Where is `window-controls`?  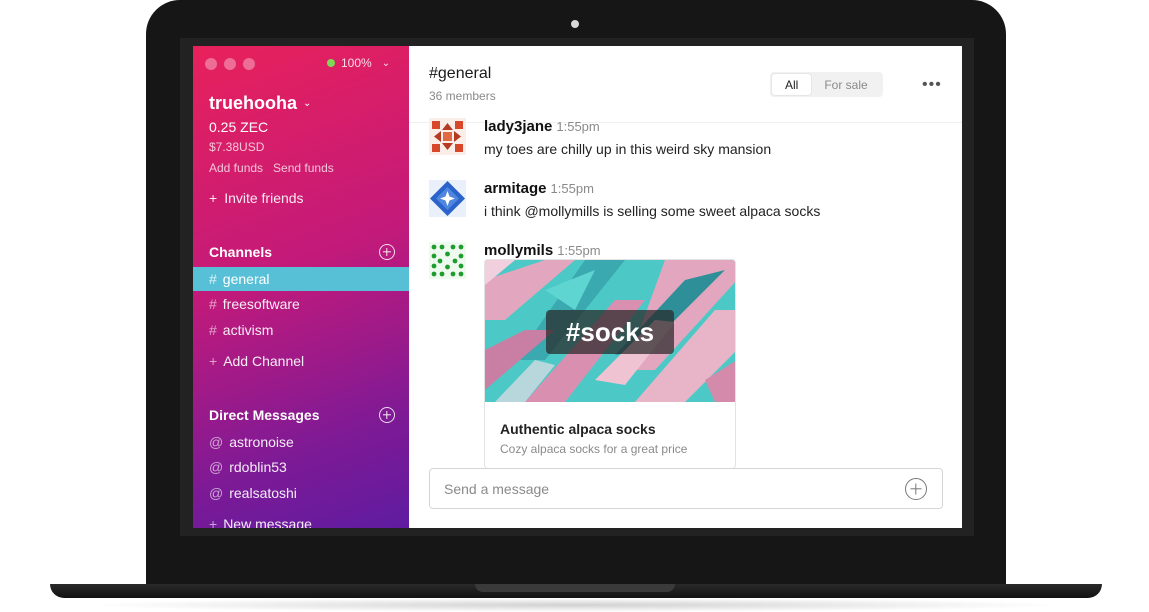 window-controls is located at coordinates (230, 64).